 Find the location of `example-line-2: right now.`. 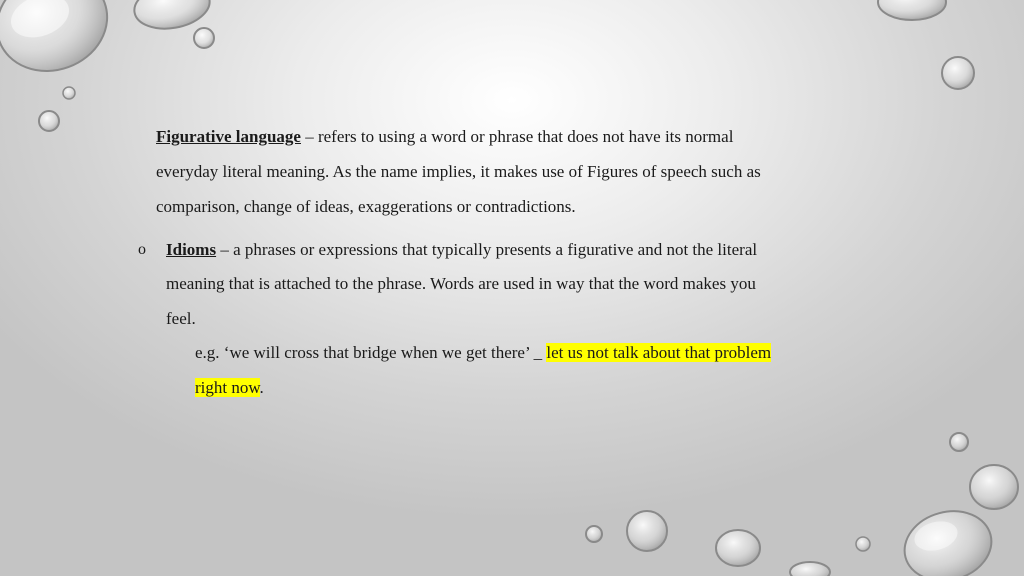

example-line-2: right now. is located at coordinates (229, 388).